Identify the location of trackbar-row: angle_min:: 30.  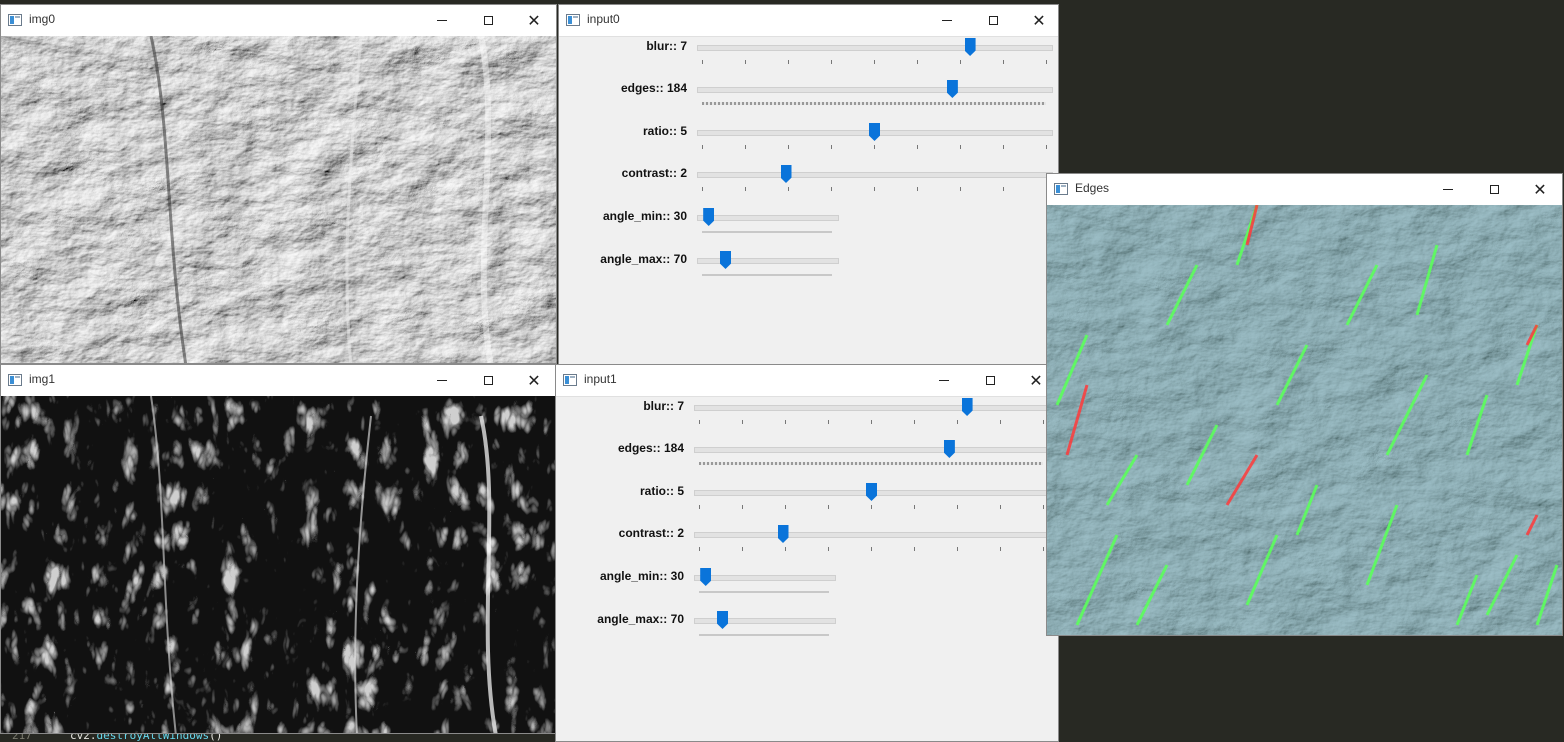
(807, 586).